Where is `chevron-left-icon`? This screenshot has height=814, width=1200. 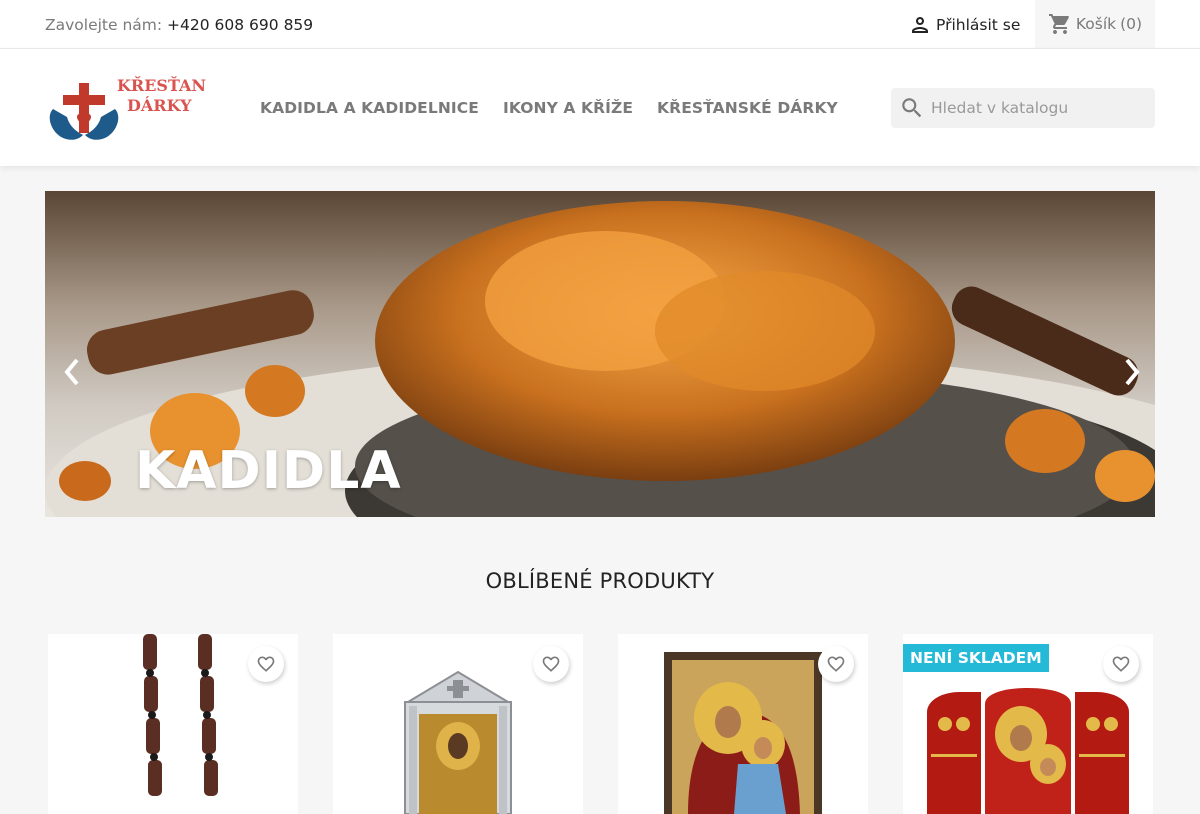 chevron-left-icon is located at coordinates (71, 372).